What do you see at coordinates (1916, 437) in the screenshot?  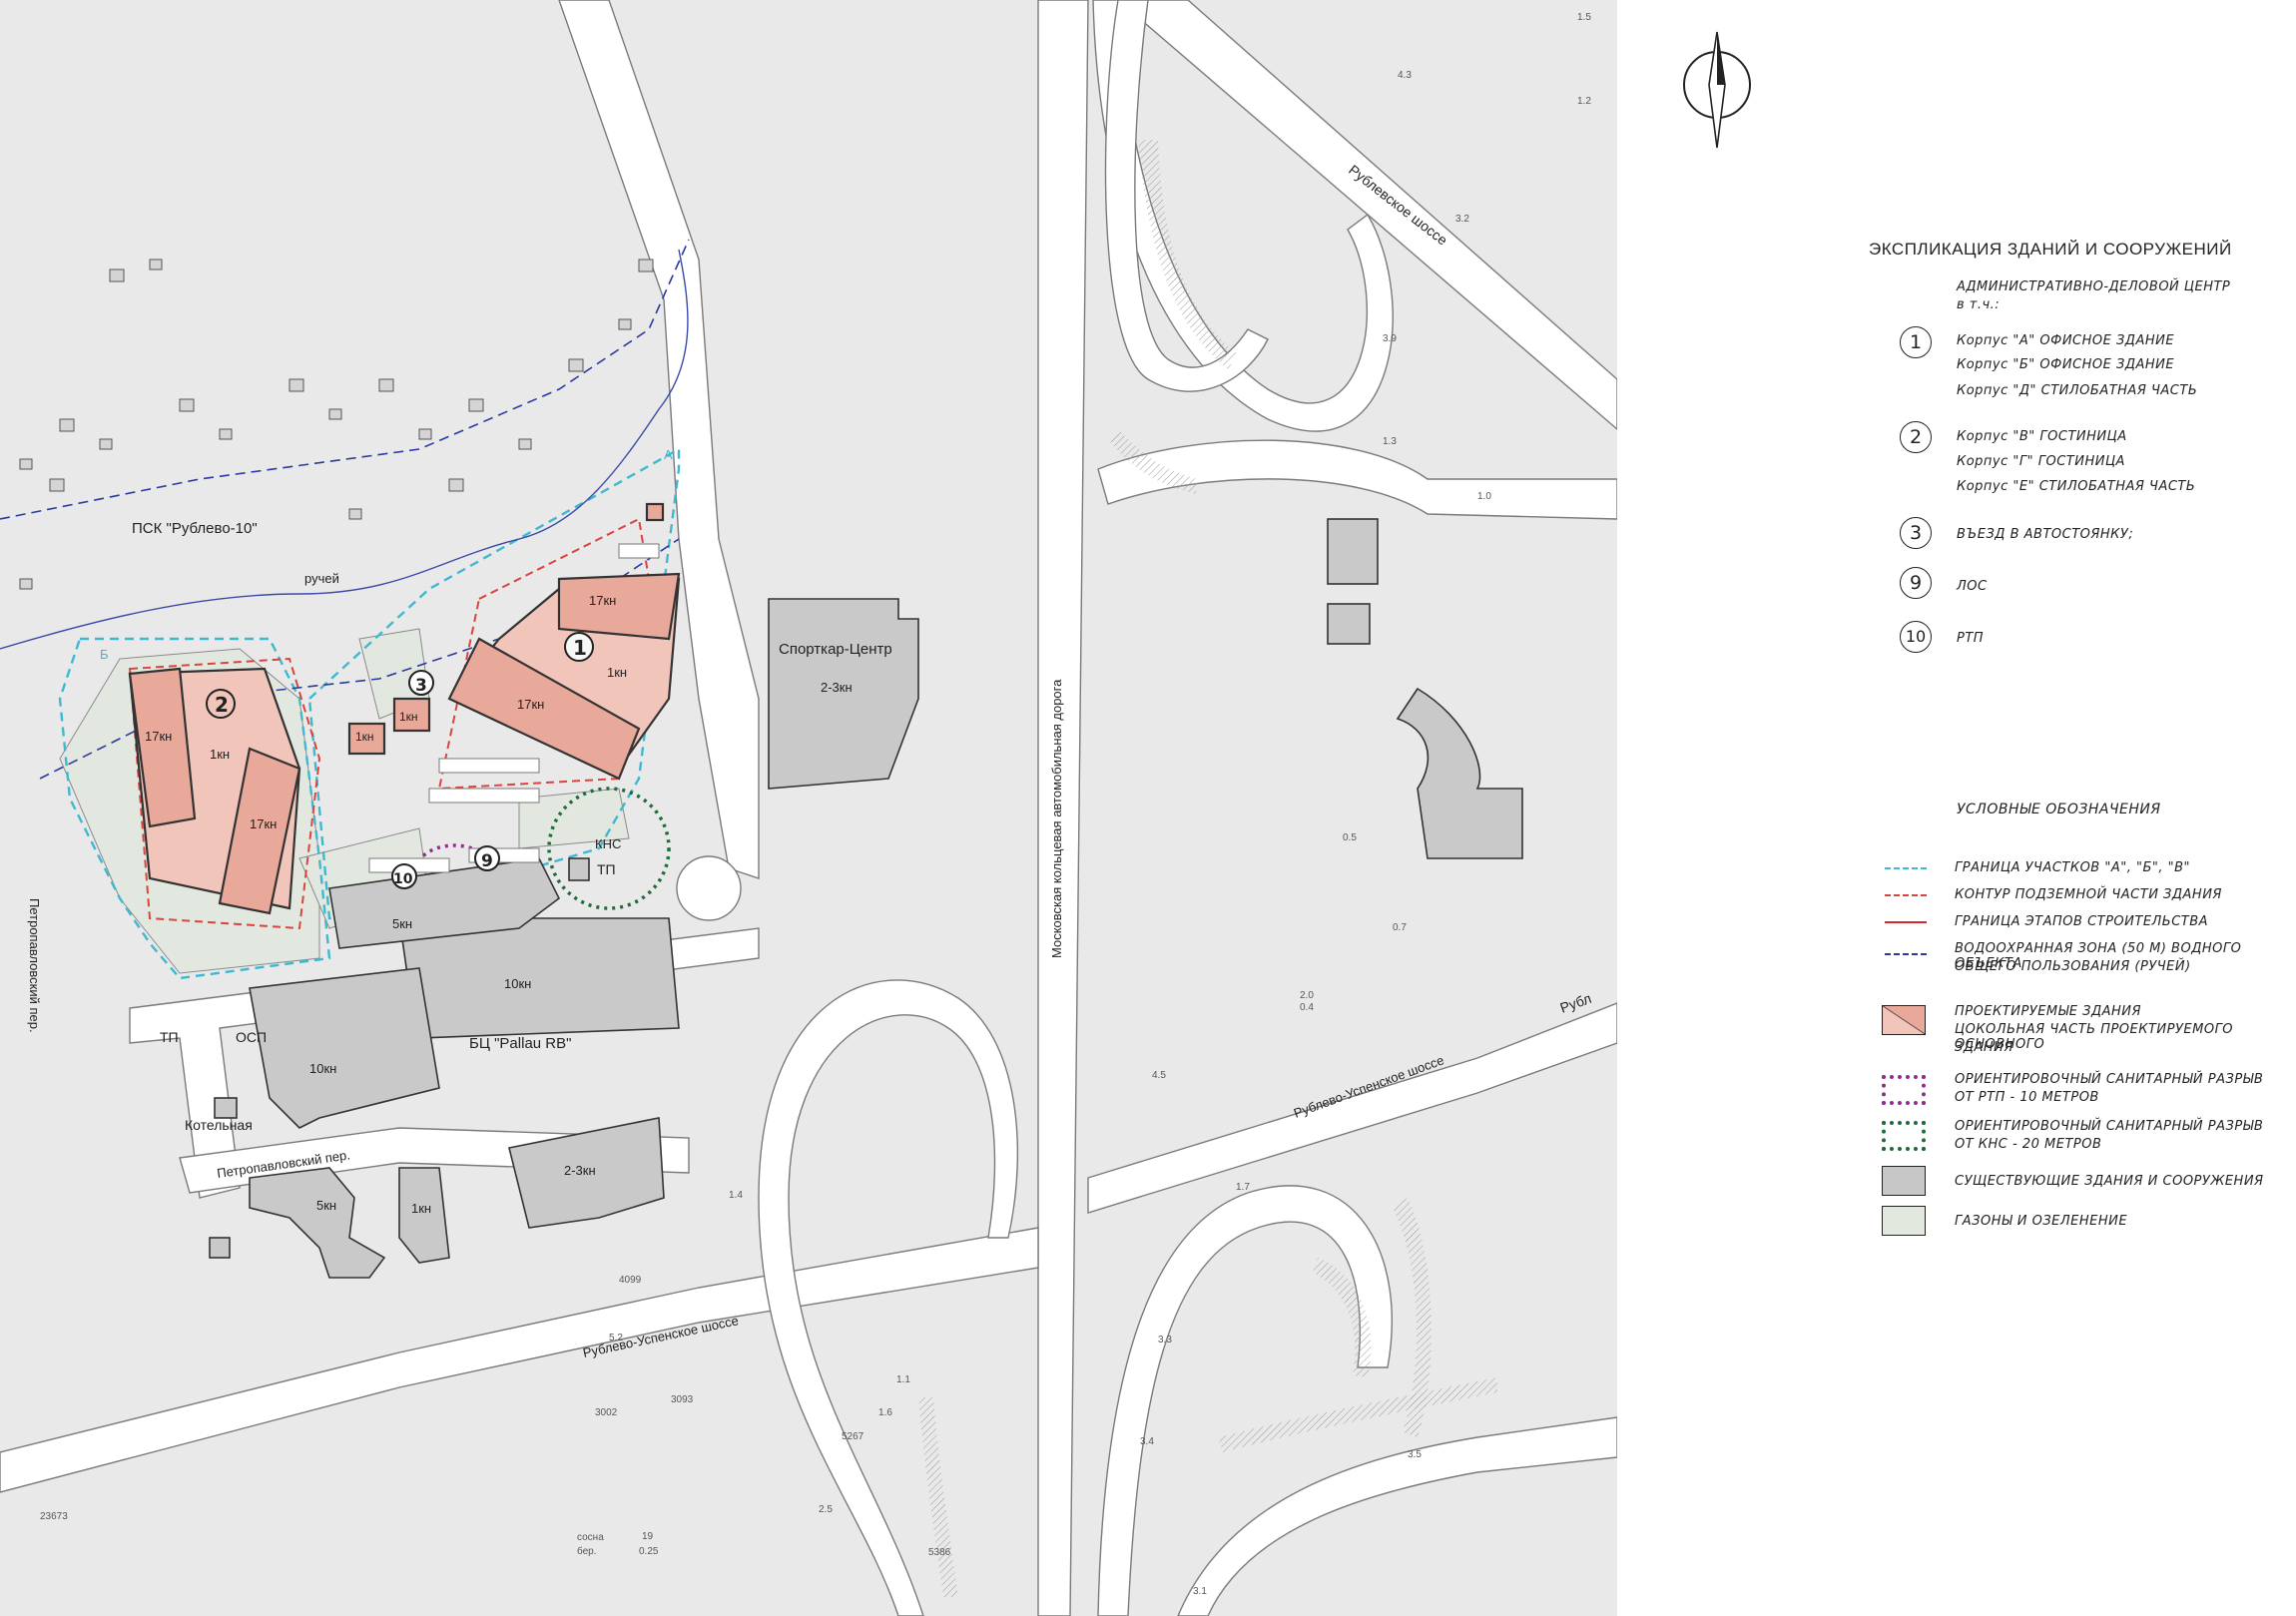 I see `marker-2: 2` at bounding box center [1916, 437].